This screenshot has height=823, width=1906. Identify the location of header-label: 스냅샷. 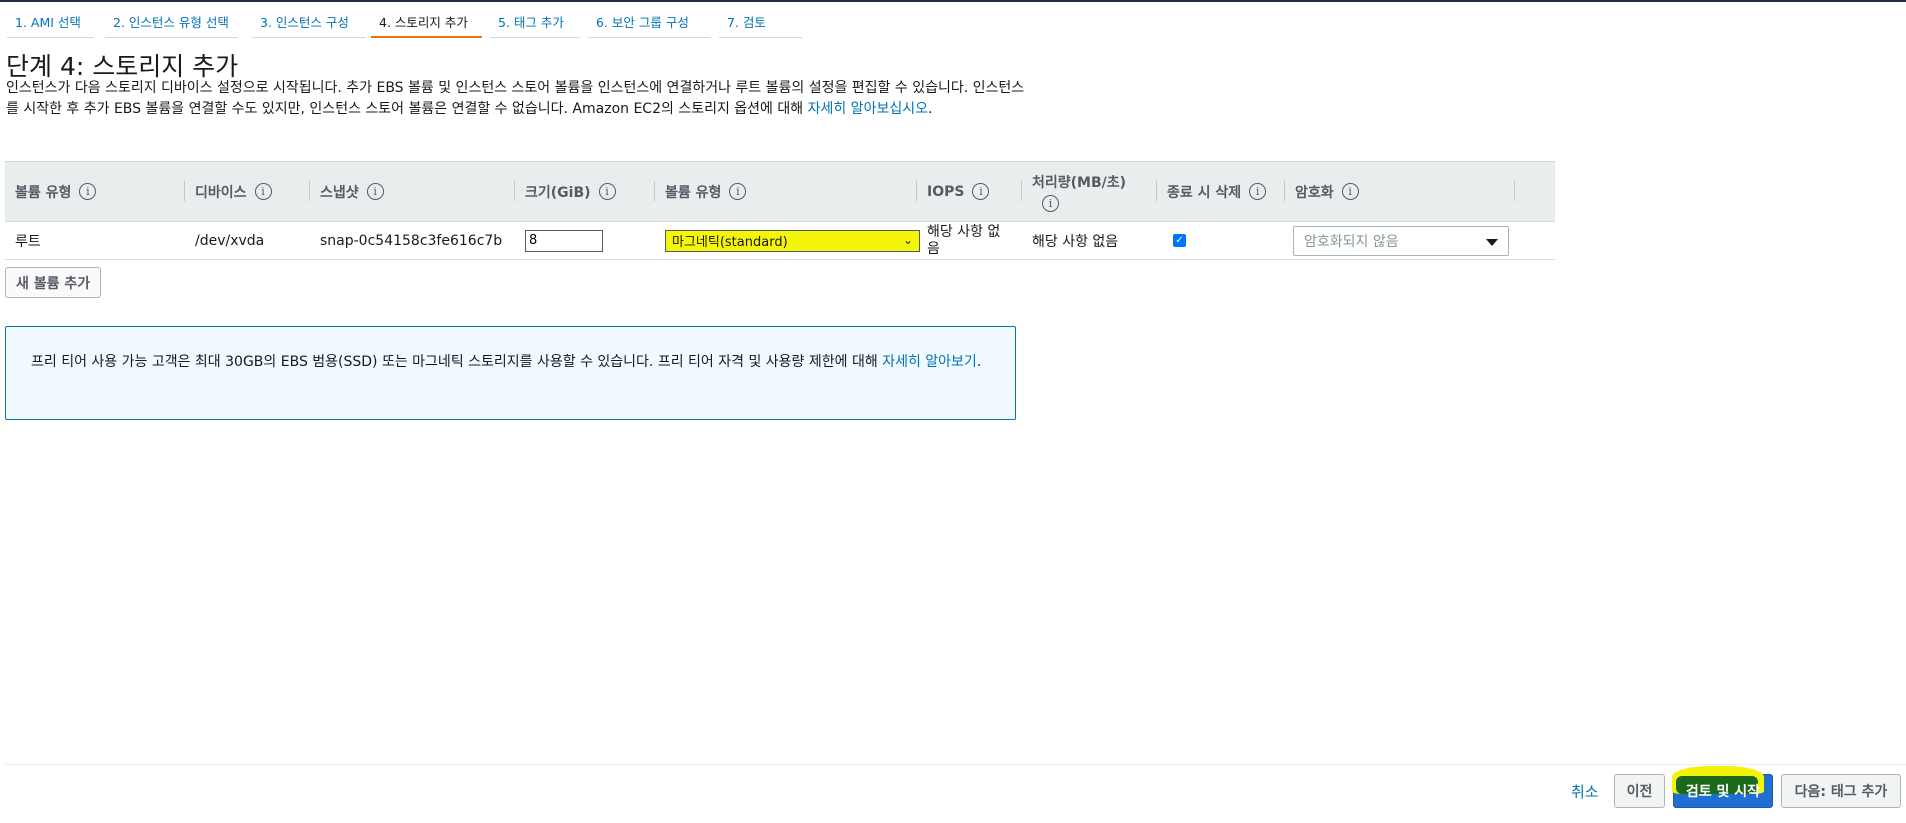
(339, 192).